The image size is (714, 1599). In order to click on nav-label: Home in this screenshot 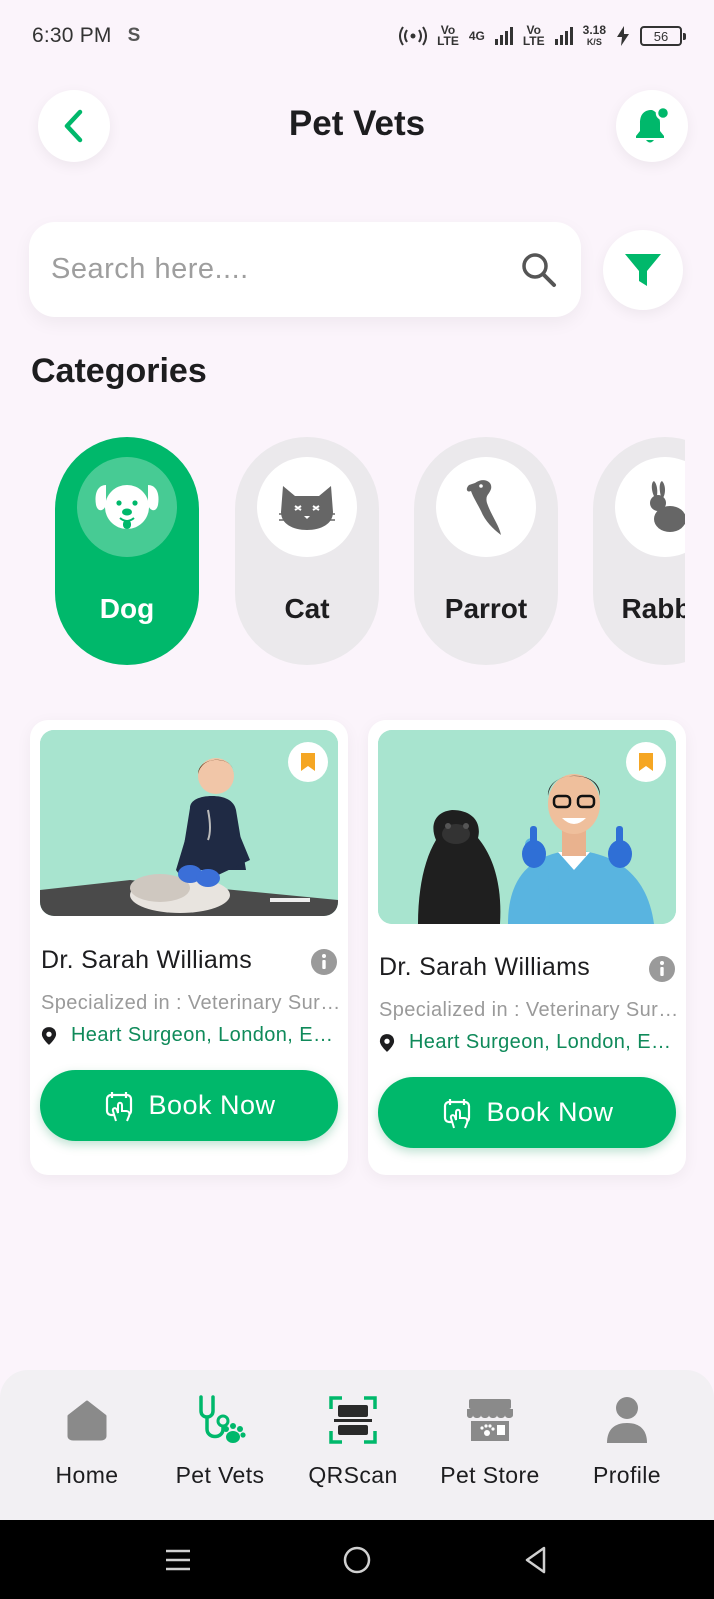, I will do `click(87, 1475)`.